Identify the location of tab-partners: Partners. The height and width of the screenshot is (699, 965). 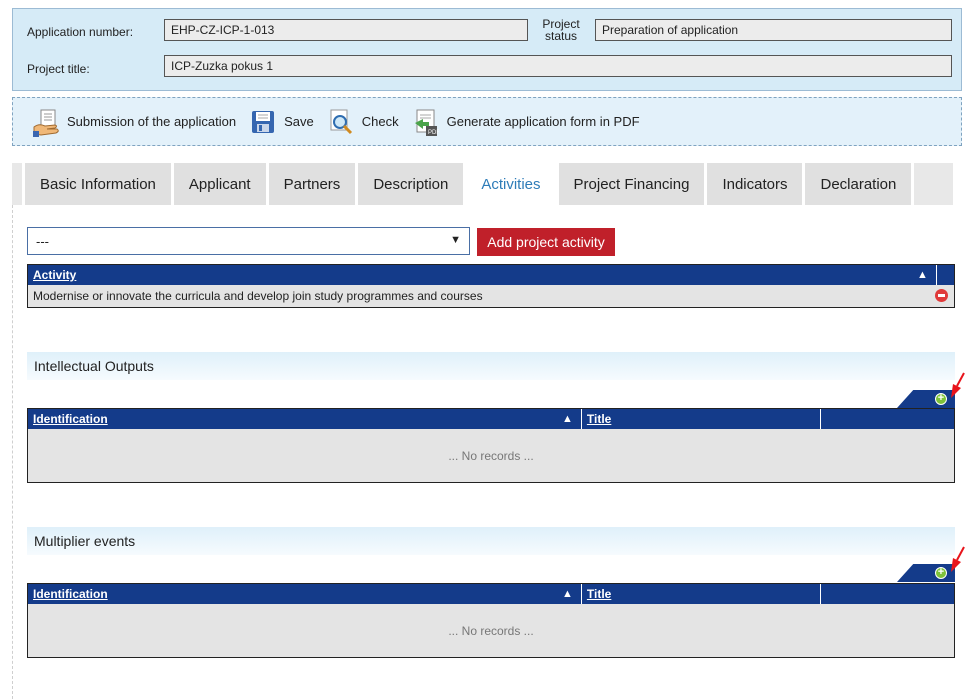
(313, 184).